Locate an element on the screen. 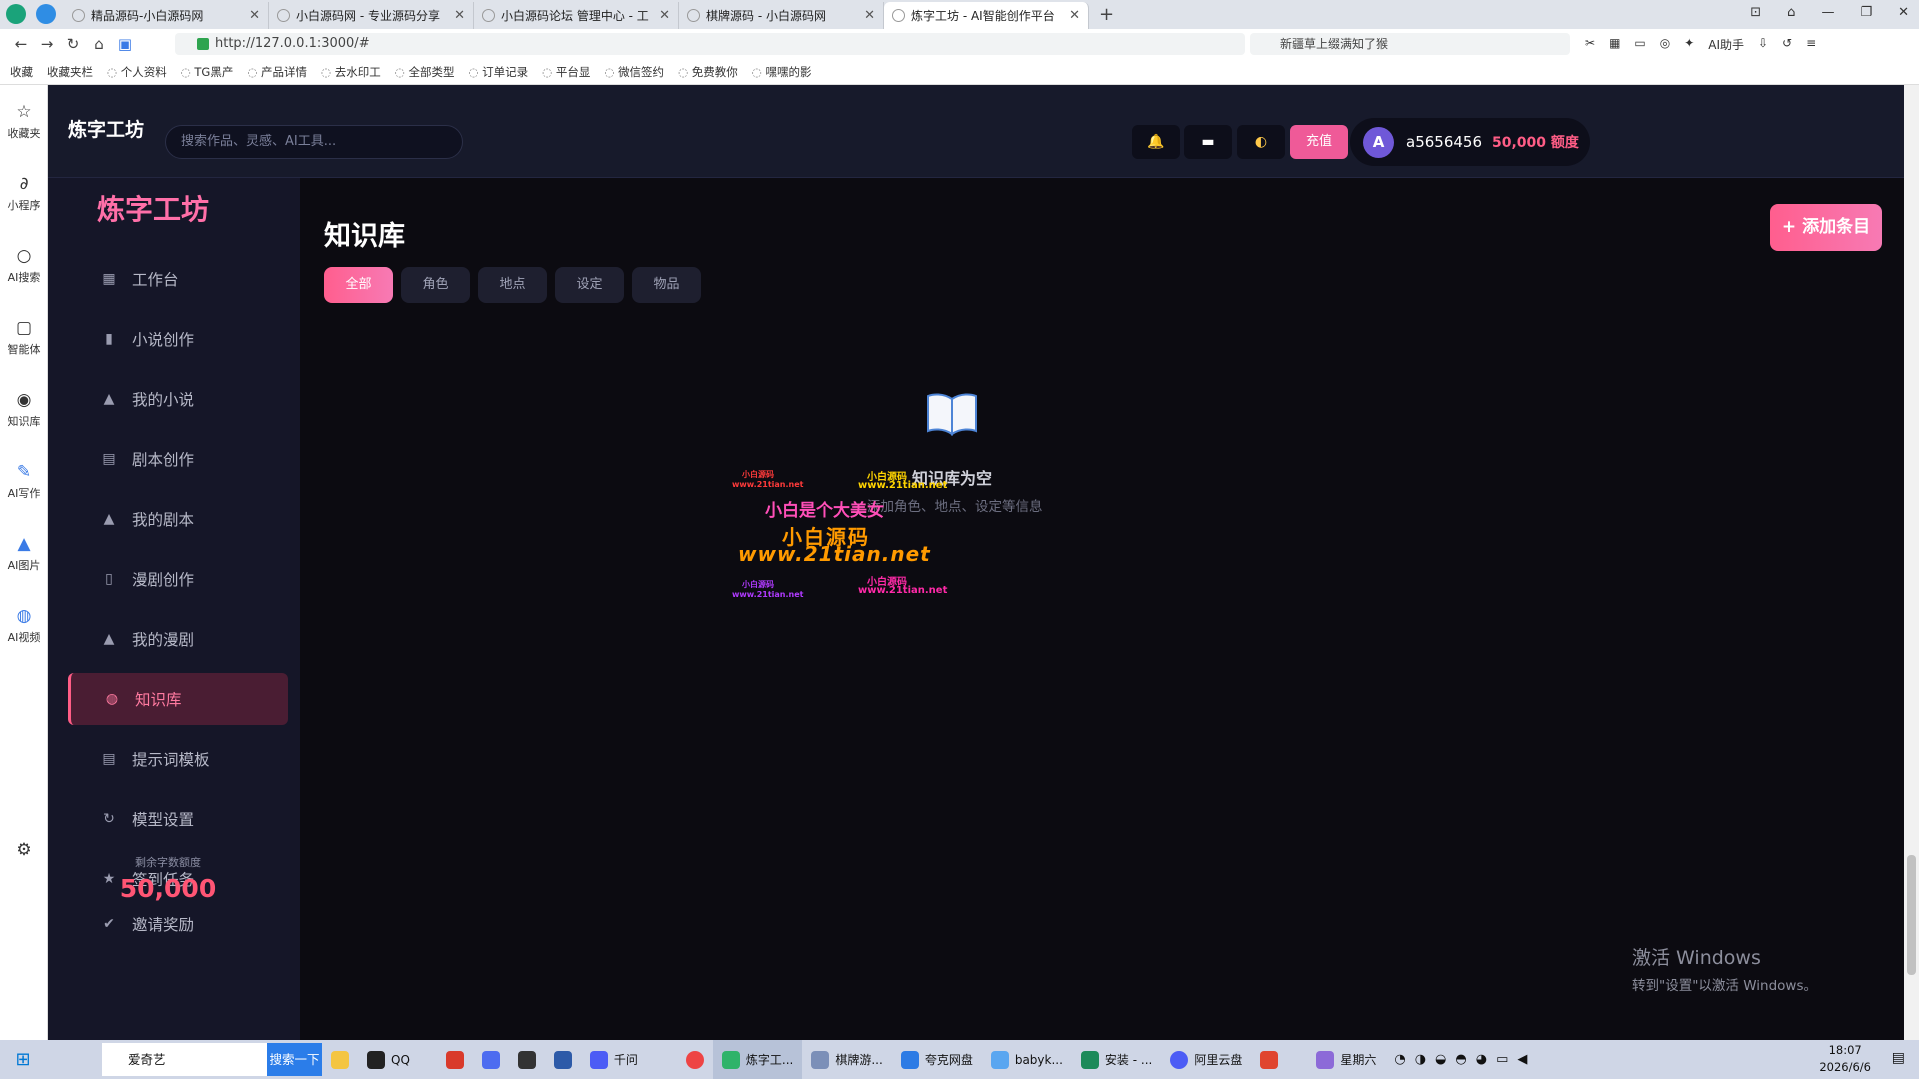 The width and height of the screenshot is (1919, 1079). bookmark-item: 嘿嘿的影 is located at coordinates (781, 72).